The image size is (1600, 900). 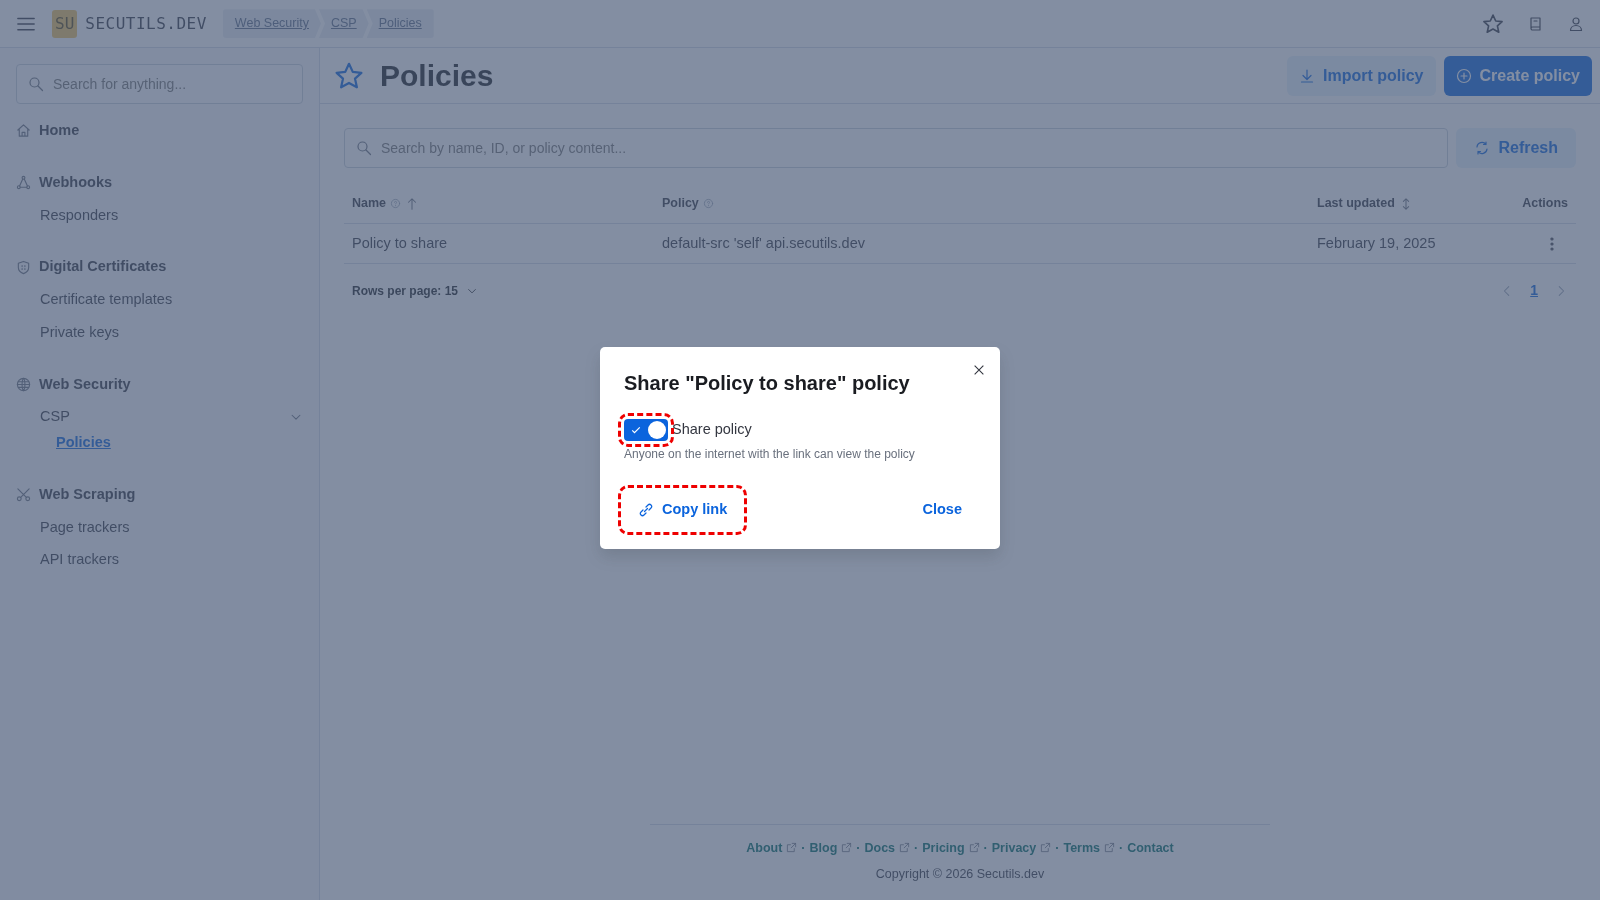 I want to click on nav-link: Page trackers, so click(x=85, y=527).